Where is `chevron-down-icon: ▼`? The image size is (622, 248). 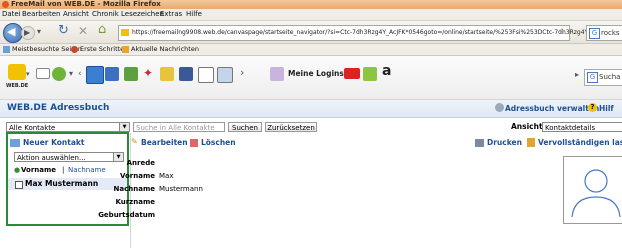
chevron-down-icon: ▼ is located at coordinates (124, 127).